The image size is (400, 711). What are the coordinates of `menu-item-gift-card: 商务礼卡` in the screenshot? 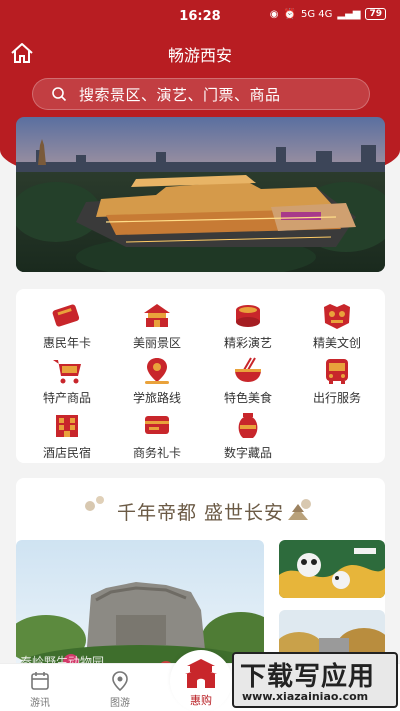 It's located at (157, 436).